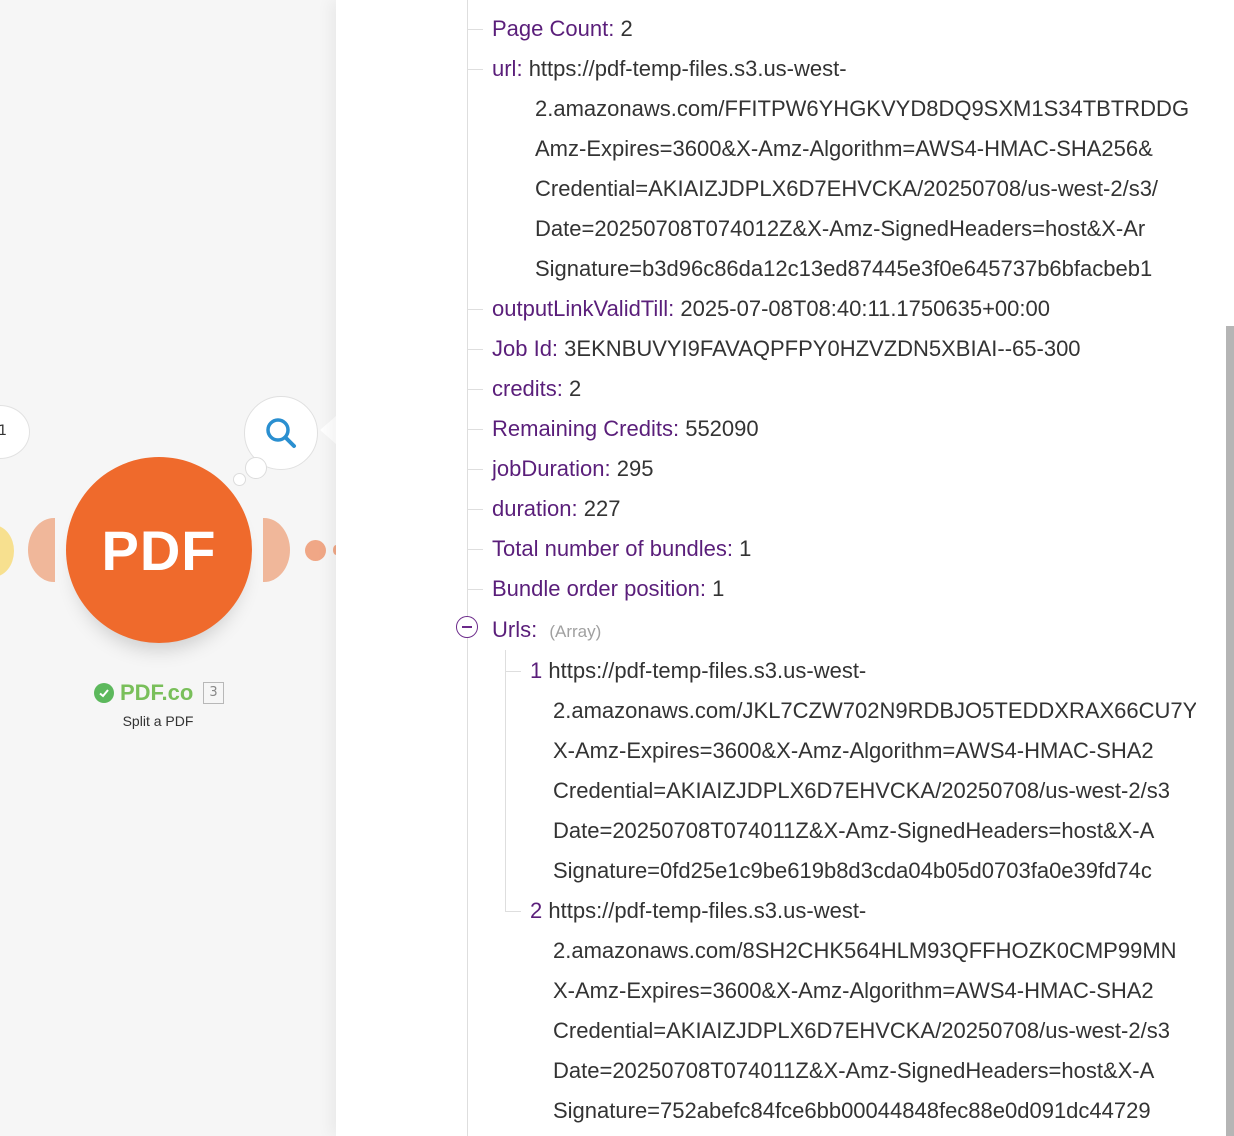  What do you see at coordinates (15, 432) in the screenshot?
I see `previous-module-node: 1` at bounding box center [15, 432].